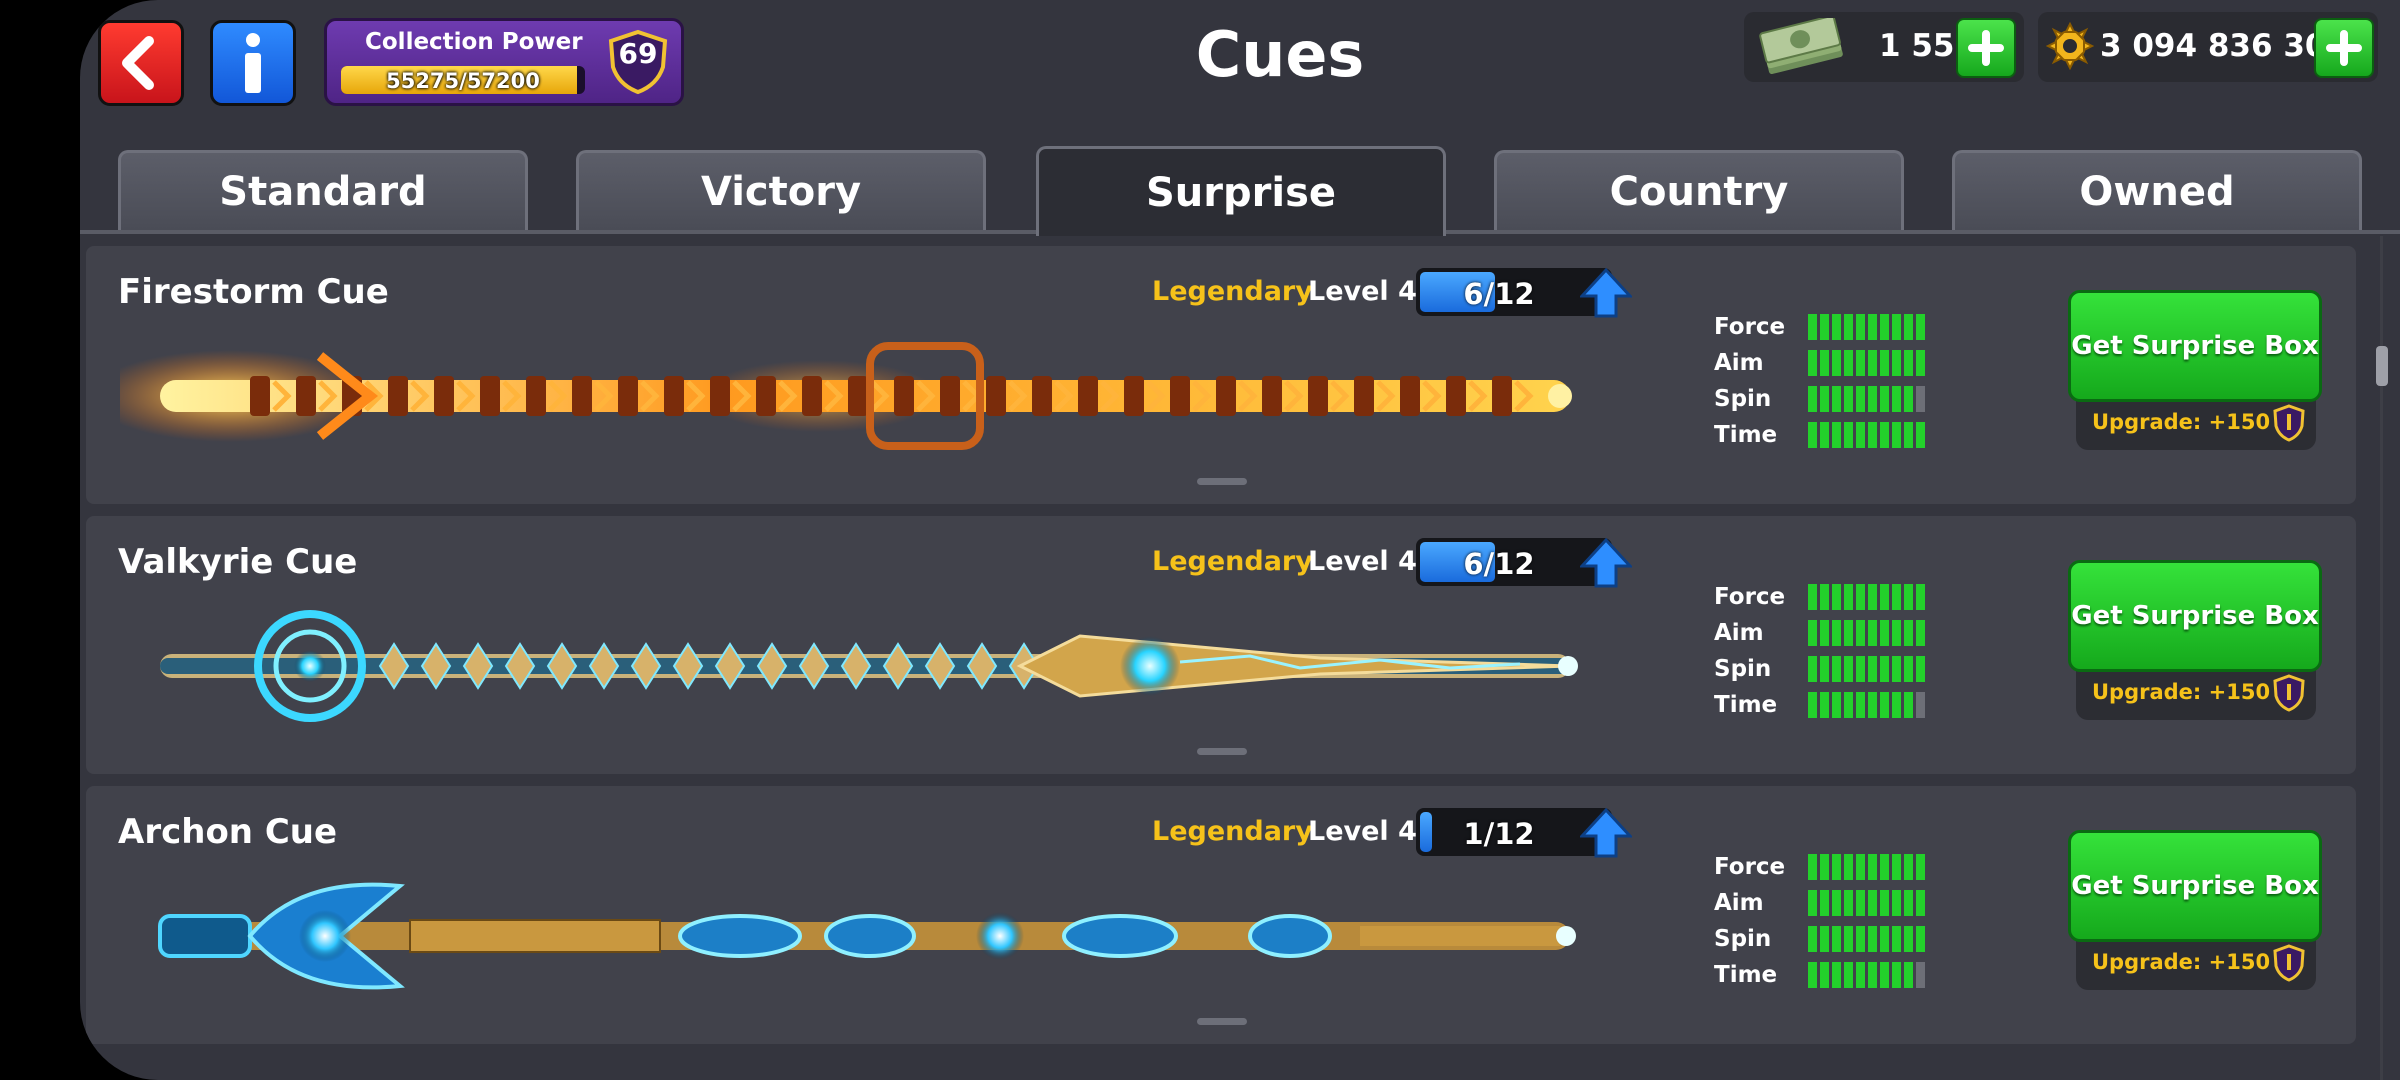 The width and height of the screenshot is (2400, 1080). Describe the element at coordinates (2208, 47) in the screenshot. I see `coin-balance: 3 094 836 307` at that location.